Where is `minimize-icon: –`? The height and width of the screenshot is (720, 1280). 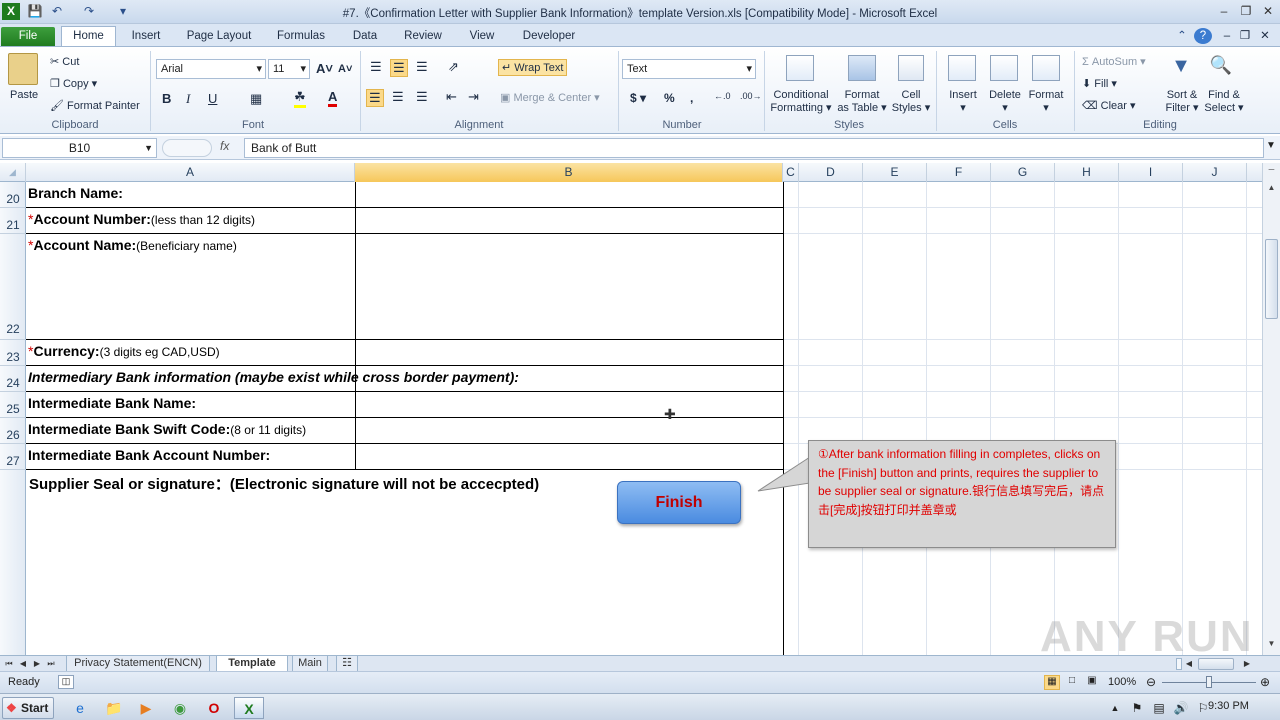
minimize-icon: – is located at coordinates (1224, 11).